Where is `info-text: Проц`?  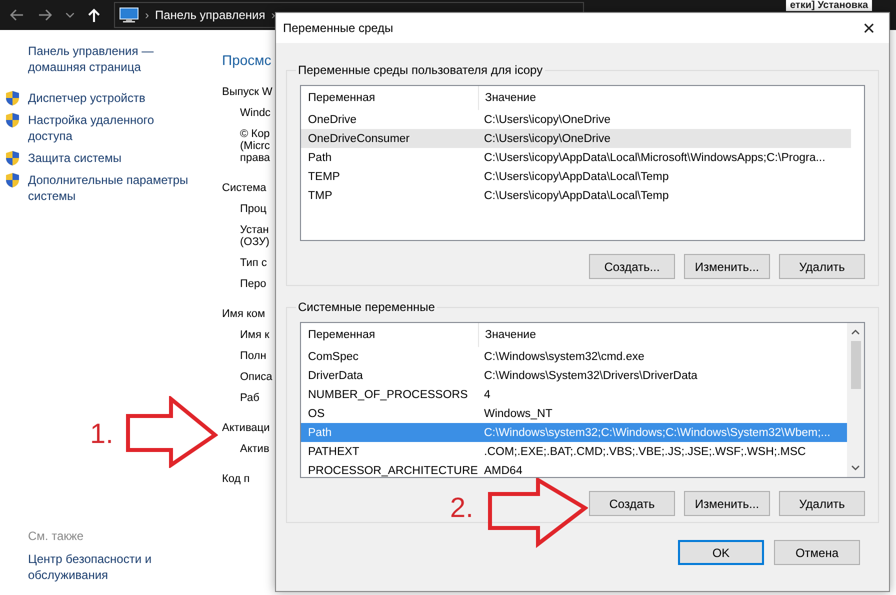
info-text: Проц is located at coordinates (253, 209).